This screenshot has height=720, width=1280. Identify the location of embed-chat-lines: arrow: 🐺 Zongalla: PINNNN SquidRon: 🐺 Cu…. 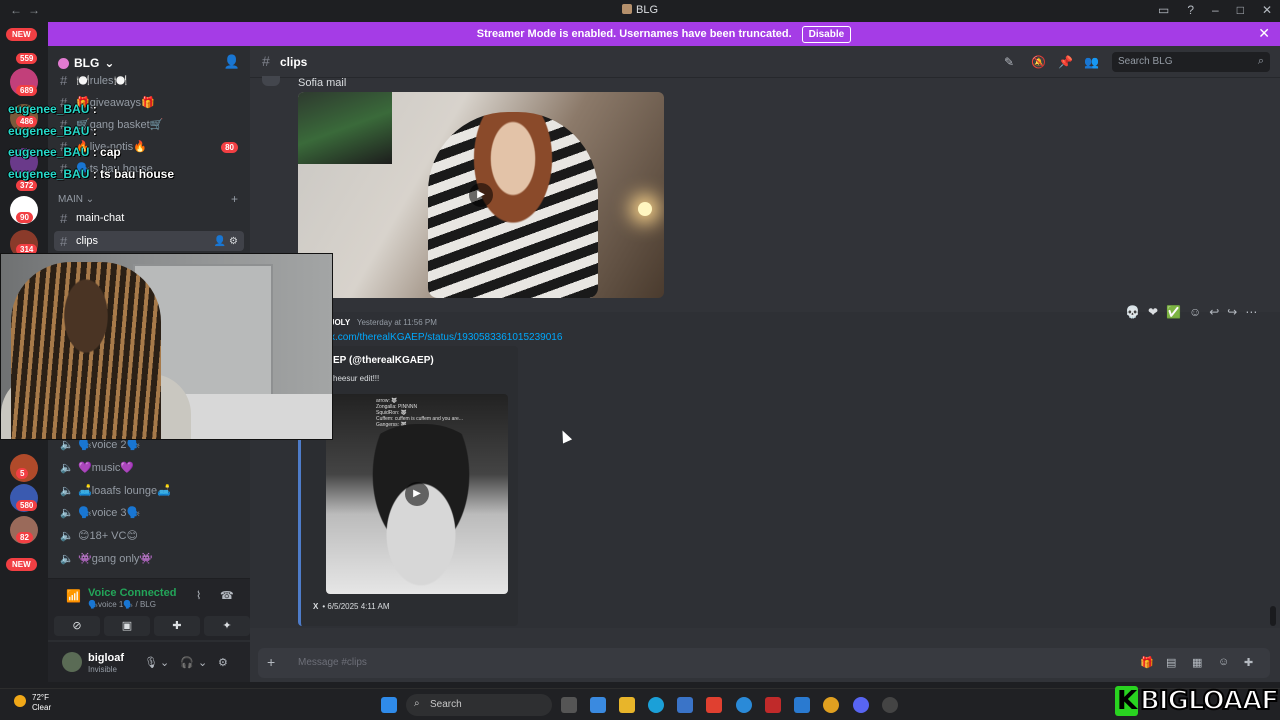
(441, 413).